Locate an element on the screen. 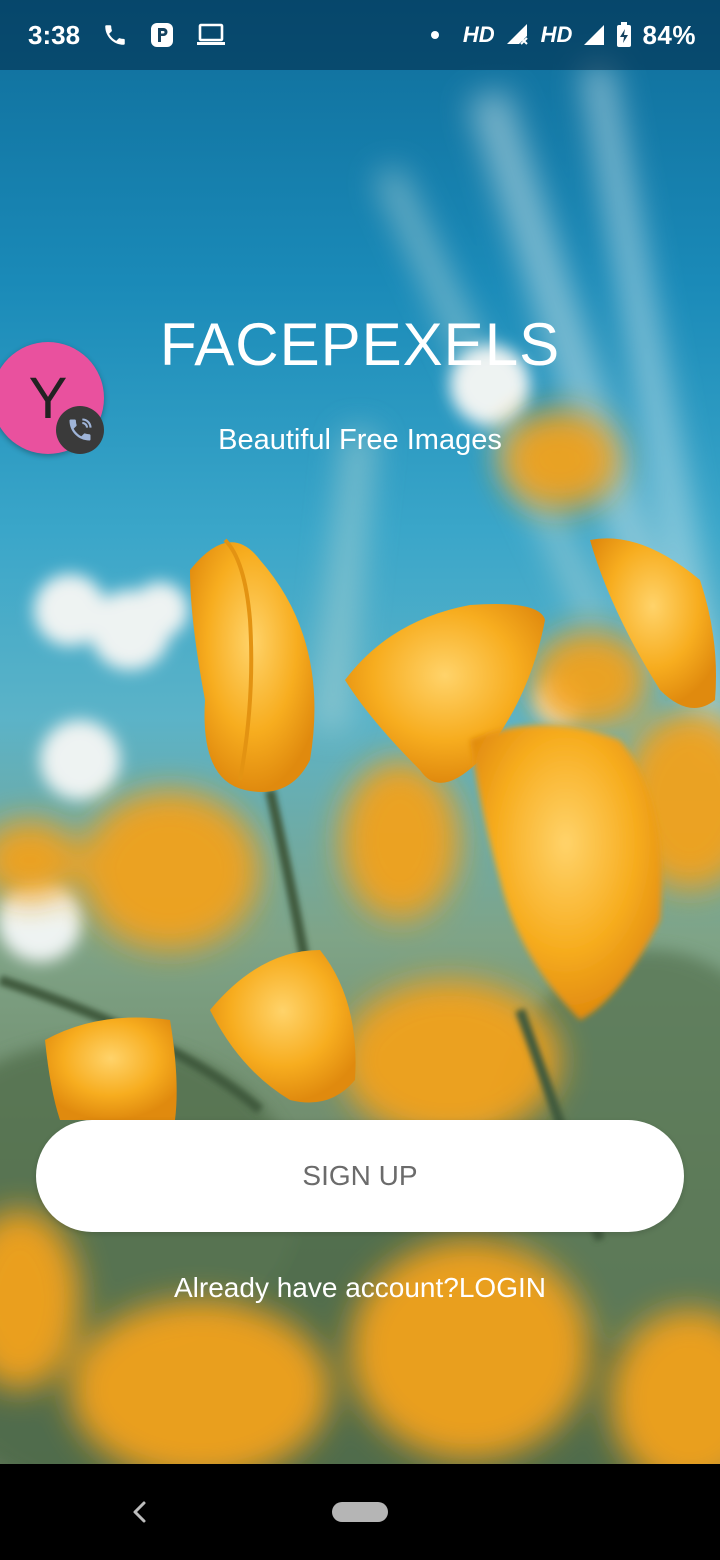  hd-label-2: HD is located at coordinates (556, 34).